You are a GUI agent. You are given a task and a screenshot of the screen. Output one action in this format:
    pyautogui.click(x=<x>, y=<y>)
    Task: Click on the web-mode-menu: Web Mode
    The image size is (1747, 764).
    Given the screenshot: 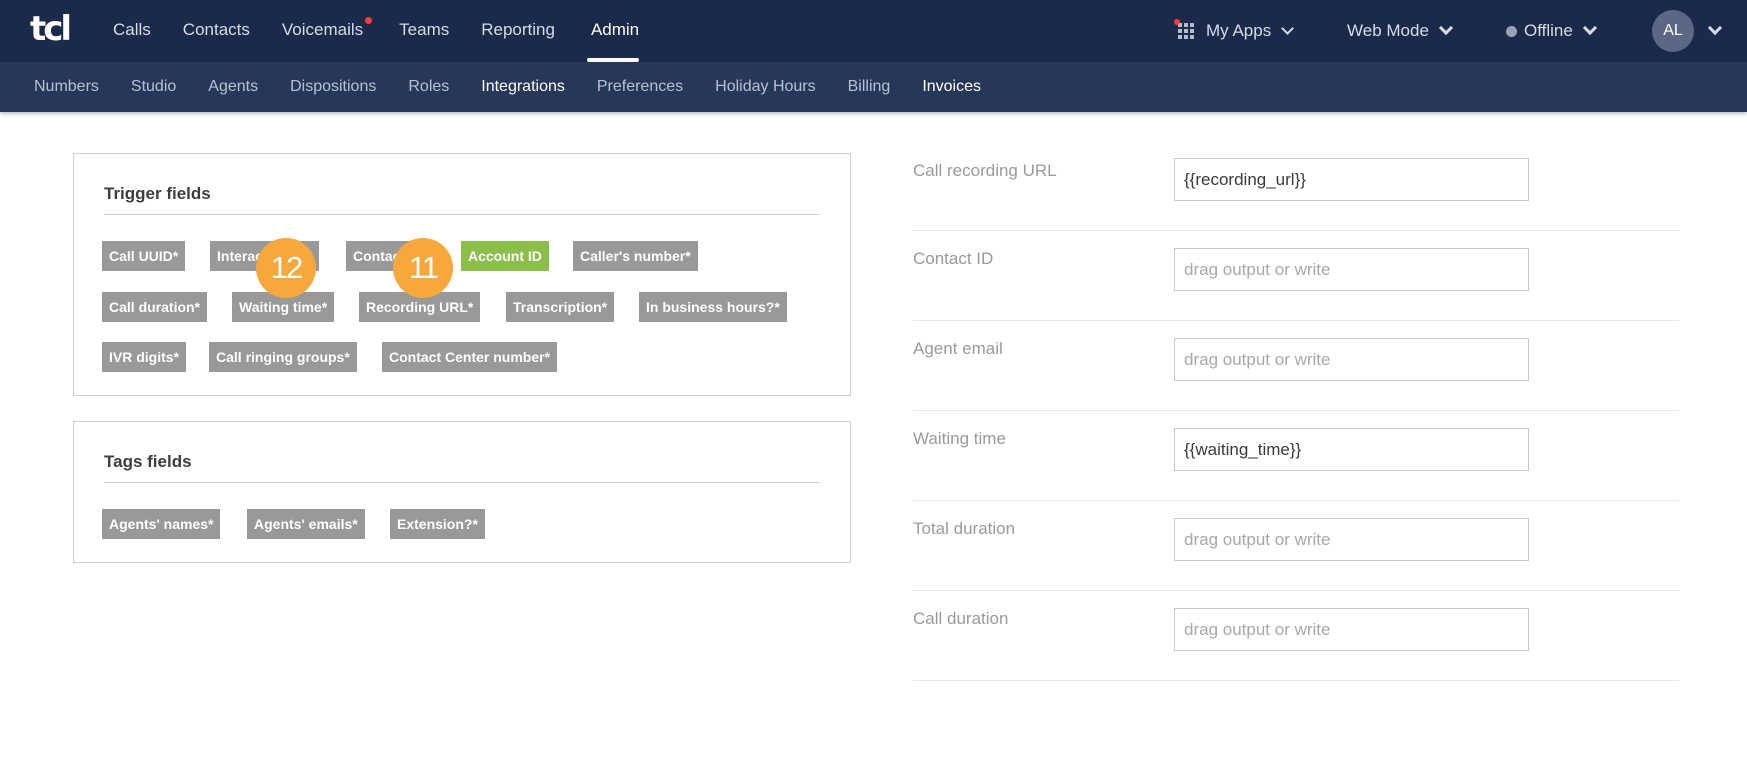 What is the action you would take?
    pyautogui.click(x=1400, y=31)
    